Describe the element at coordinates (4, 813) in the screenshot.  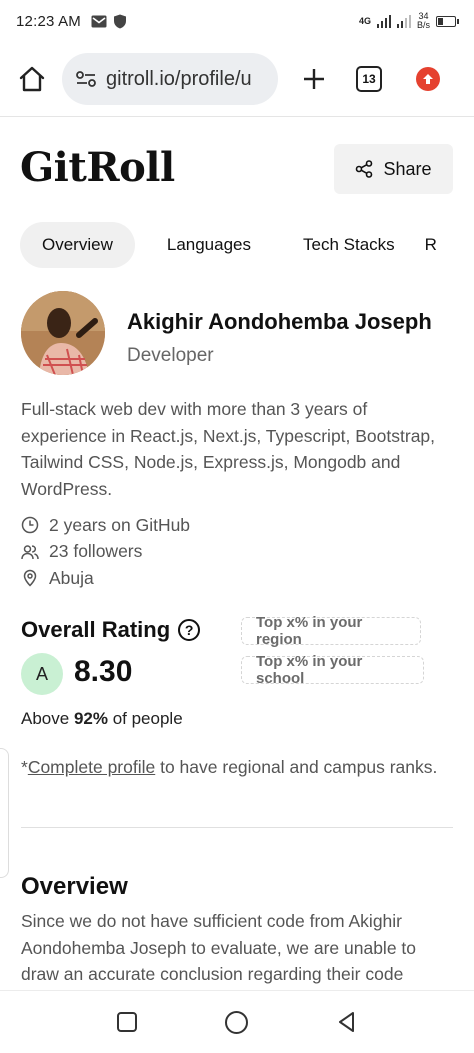
I see `side-panel-handle` at that location.